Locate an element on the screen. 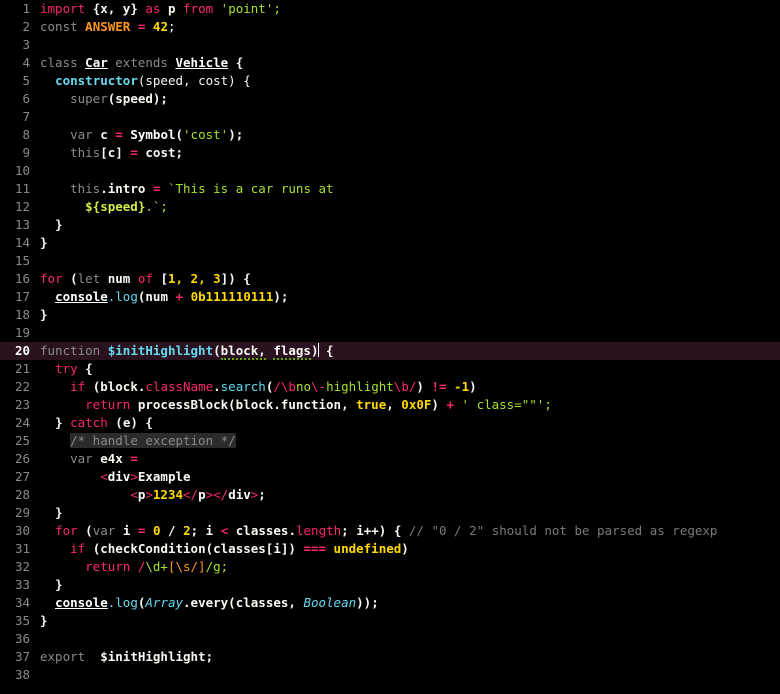  code-line: 13 } is located at coordinates (390, 225).